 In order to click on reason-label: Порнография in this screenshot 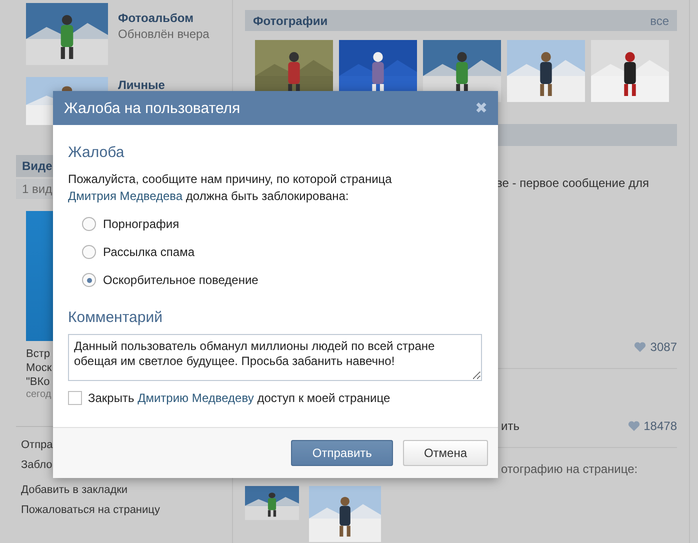, I will do `click(141, 224)`.